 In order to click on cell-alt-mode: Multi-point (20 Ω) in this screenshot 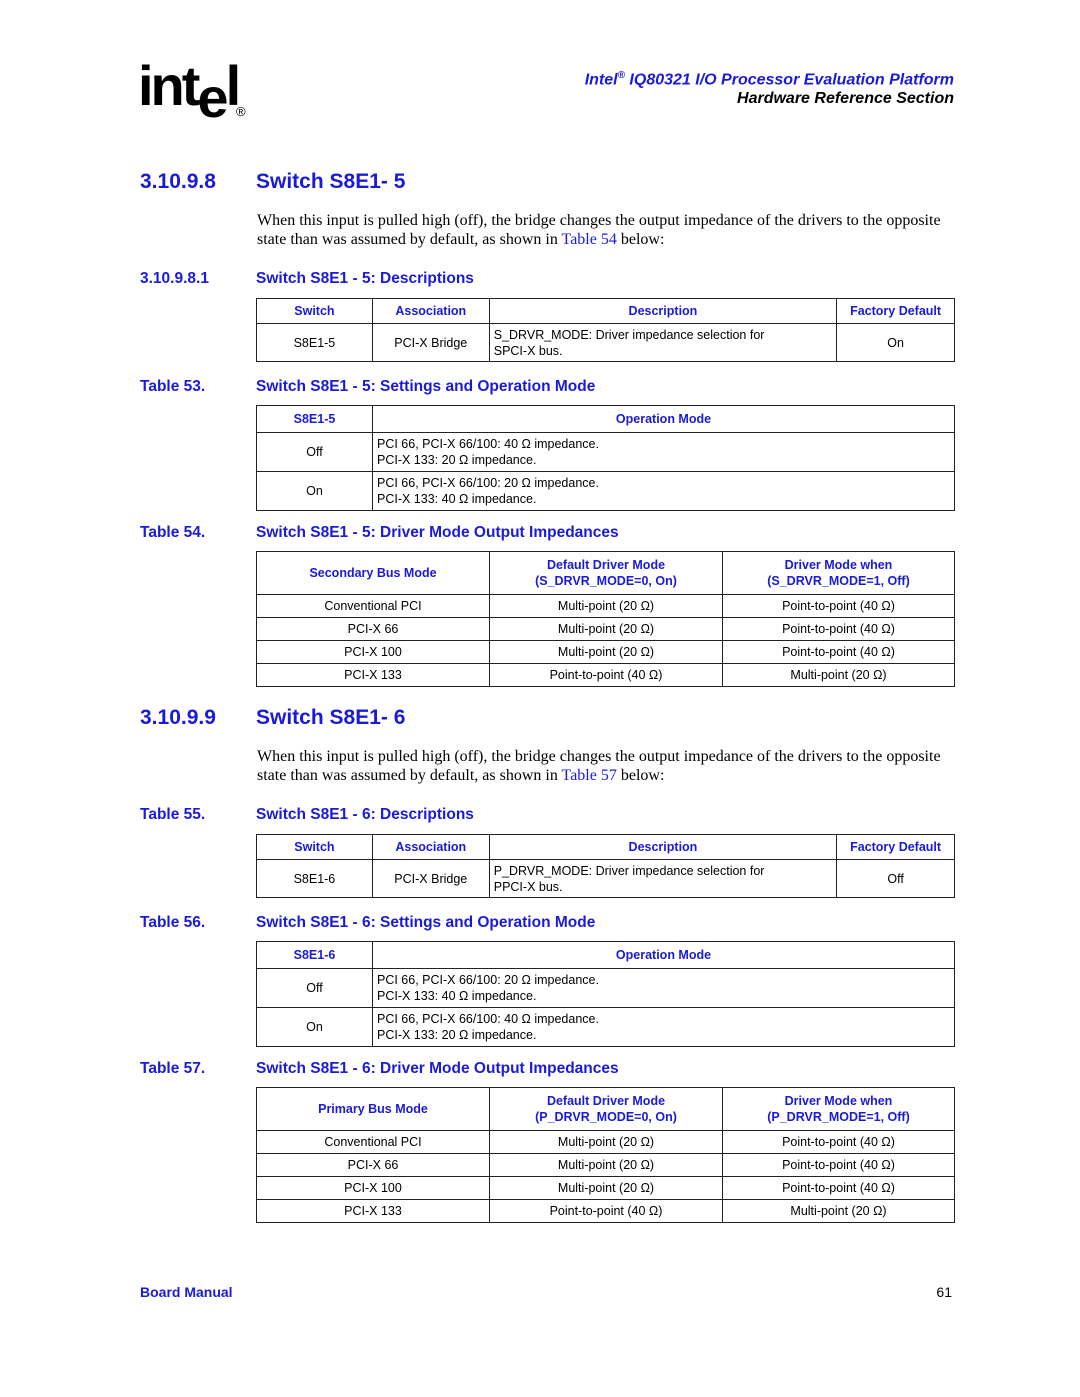, I will do `click(838, 675)`.